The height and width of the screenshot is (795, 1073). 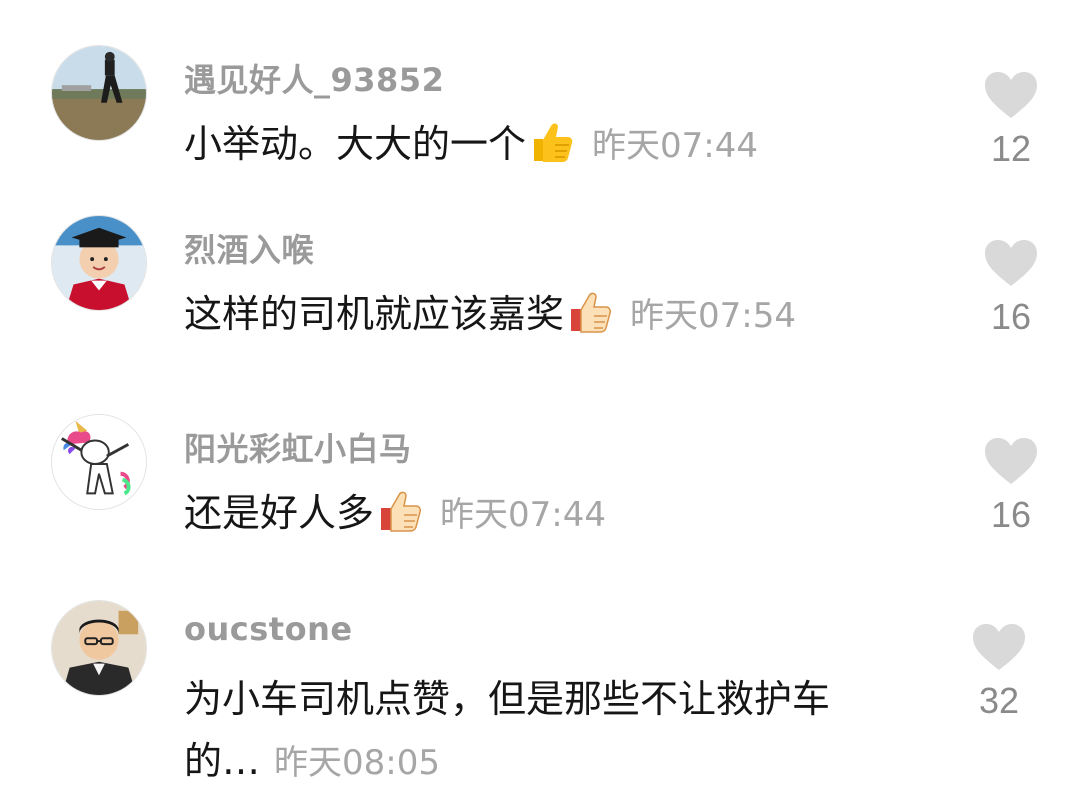 I want to click on comment-timestamp: 昨天08:05, so click(x=357, y=763).